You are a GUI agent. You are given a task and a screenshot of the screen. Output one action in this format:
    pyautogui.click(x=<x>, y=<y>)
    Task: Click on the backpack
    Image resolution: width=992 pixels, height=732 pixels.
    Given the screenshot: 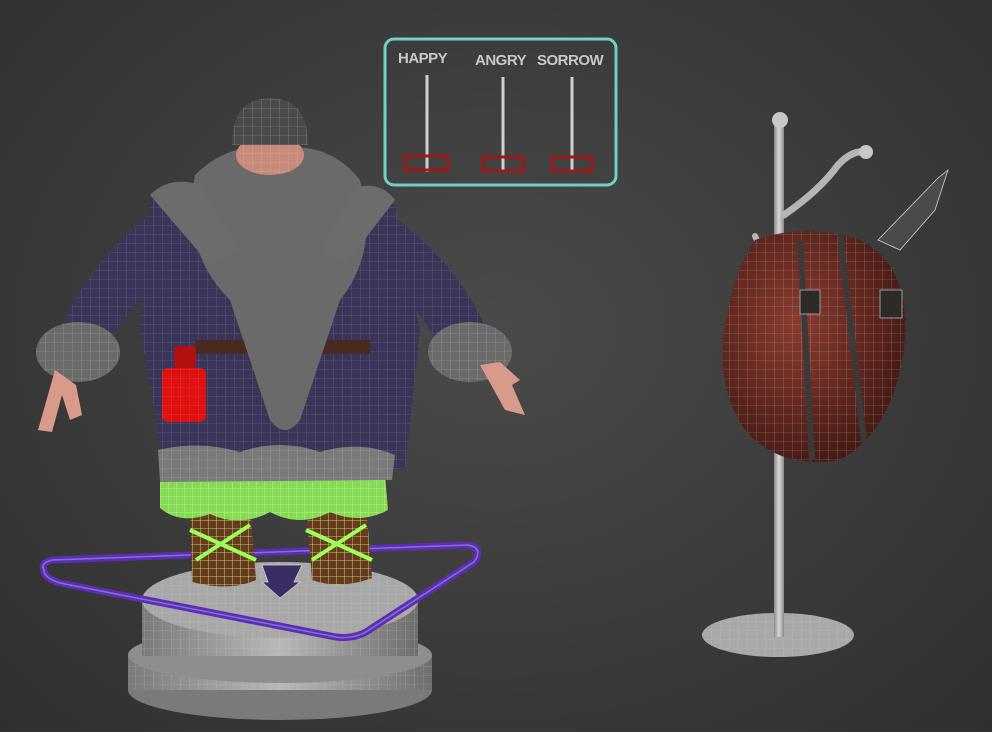 What is the action you would take?
    pyautogui.click(x=835, y=315)
    